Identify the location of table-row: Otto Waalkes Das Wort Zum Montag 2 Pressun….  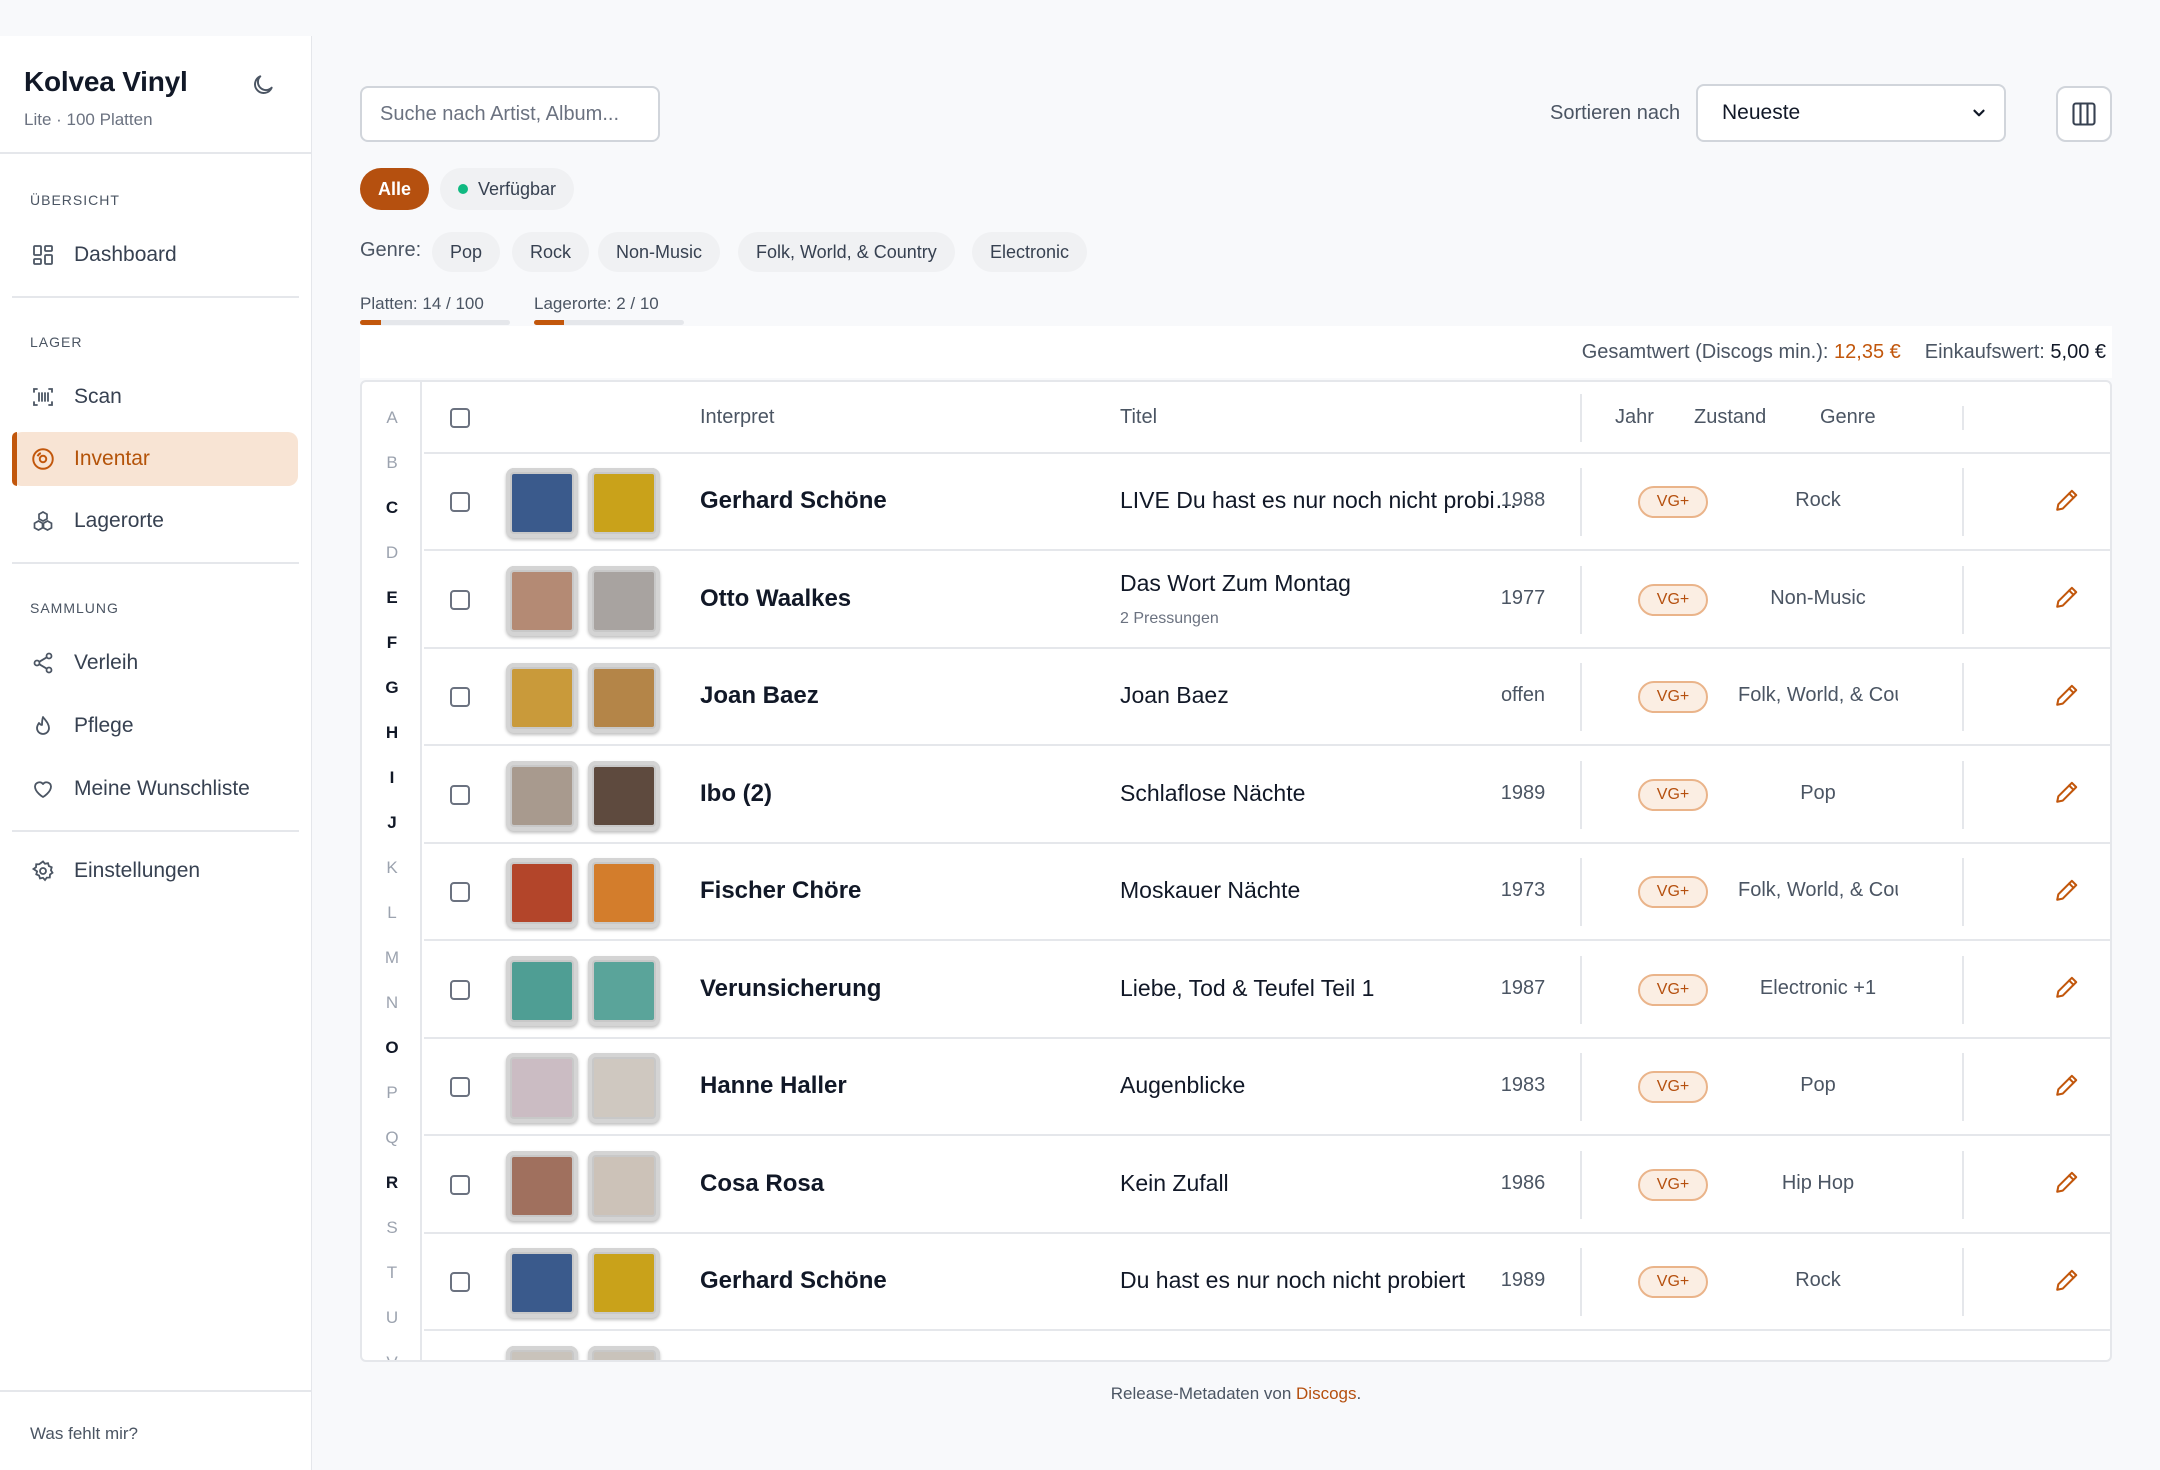
(1267, 600).